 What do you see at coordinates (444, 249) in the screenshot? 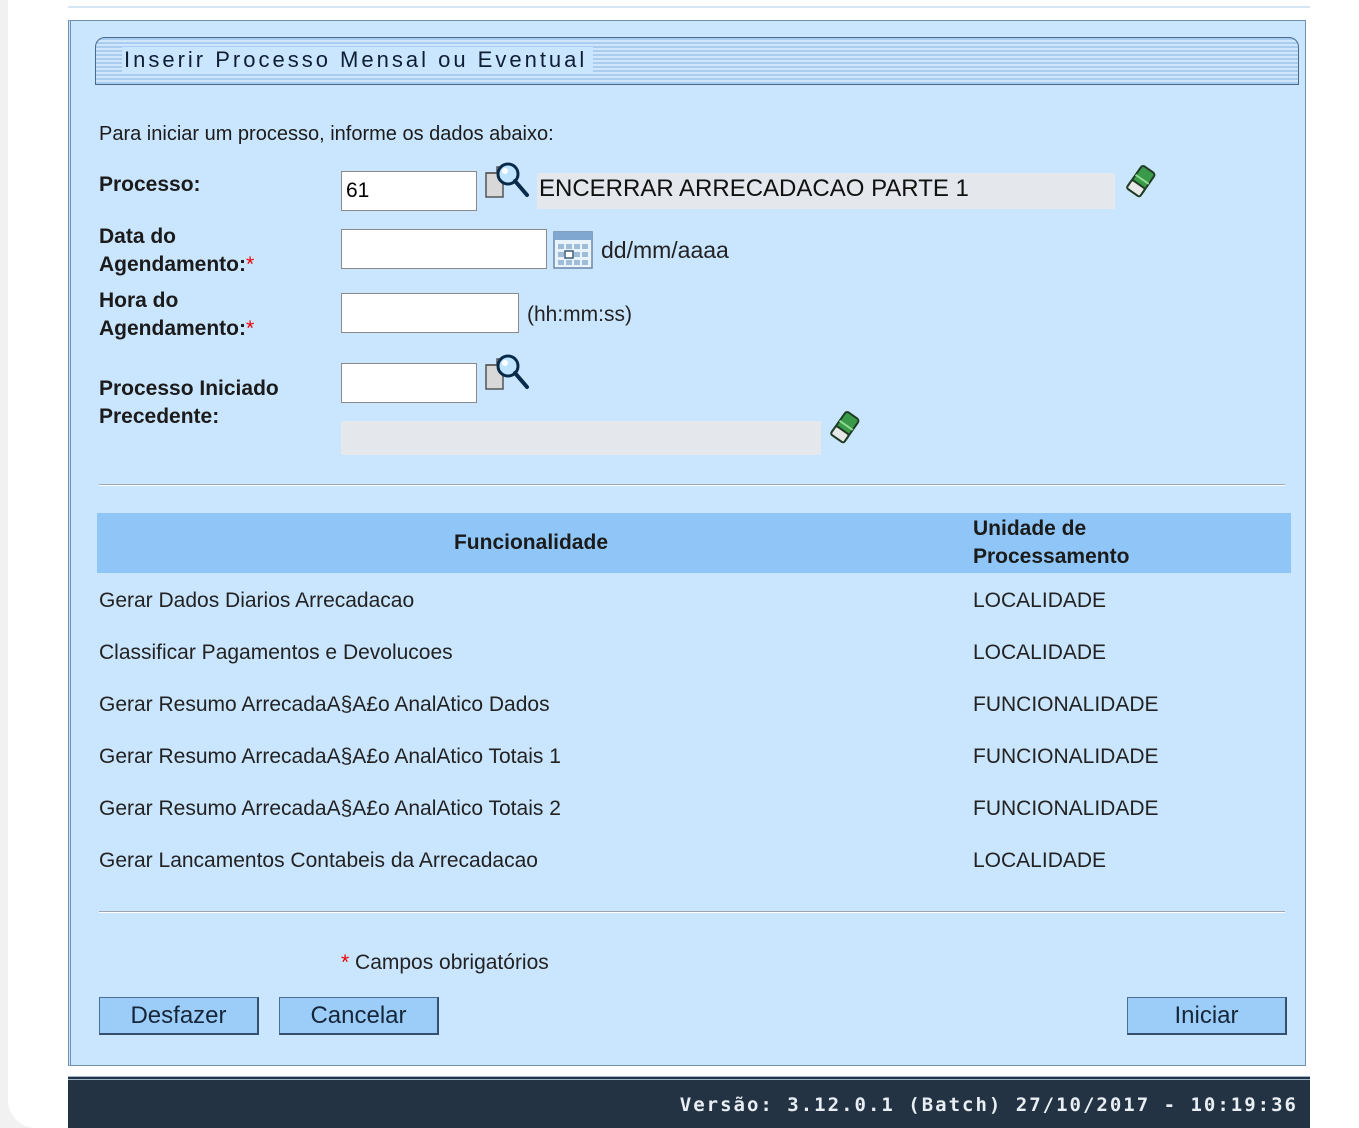
I see `data-agendamento-input` at bounding box center [444, 249].